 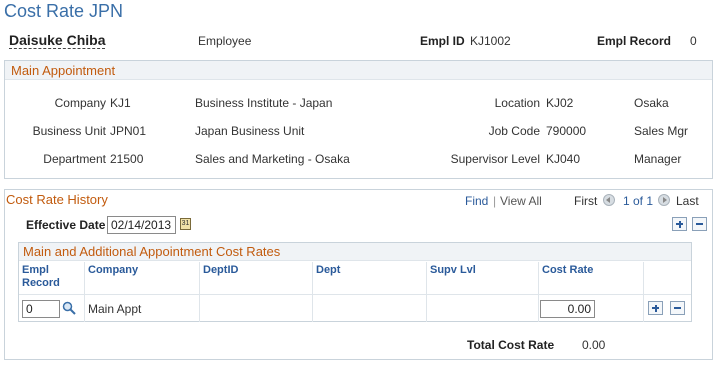 What do you see at coordinates (594, 345) in the screenshot?
I see `total-cost-rate-value: 0.00` at bounding box center [594, 345].